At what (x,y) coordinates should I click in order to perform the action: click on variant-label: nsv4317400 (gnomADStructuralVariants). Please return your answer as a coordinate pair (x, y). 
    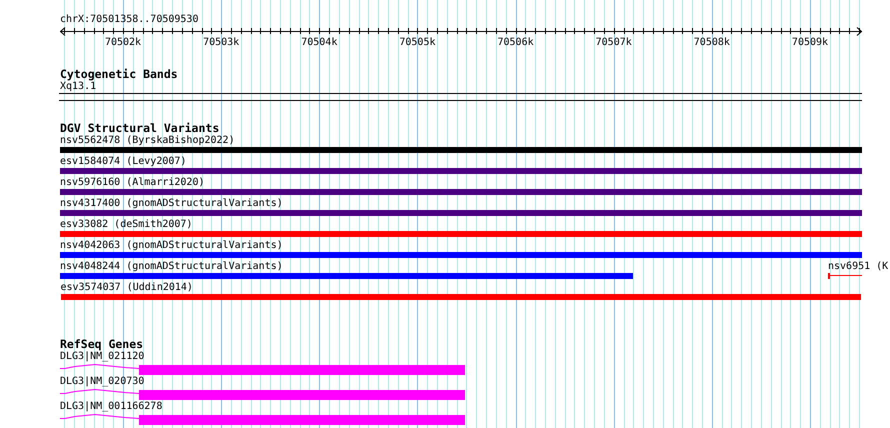
    Looking at the image, I should click on (171, 204).